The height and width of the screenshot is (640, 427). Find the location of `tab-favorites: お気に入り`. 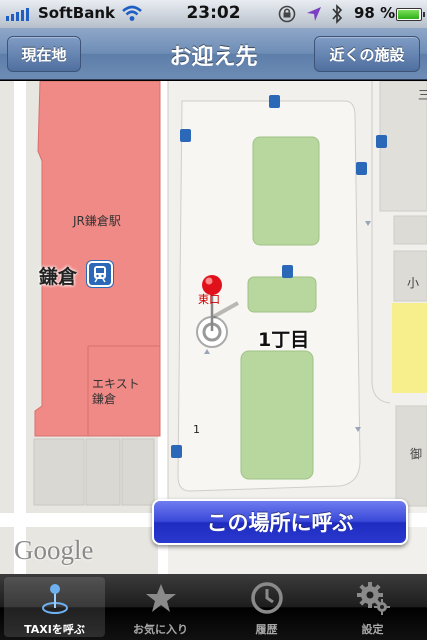

tab-favorites: お気に入り is located at coordinates (160, 607).